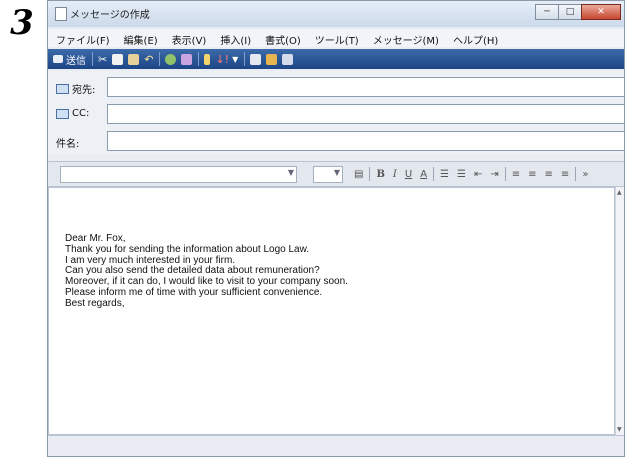  I want to click on send-button: 送信, so click(69, 59).